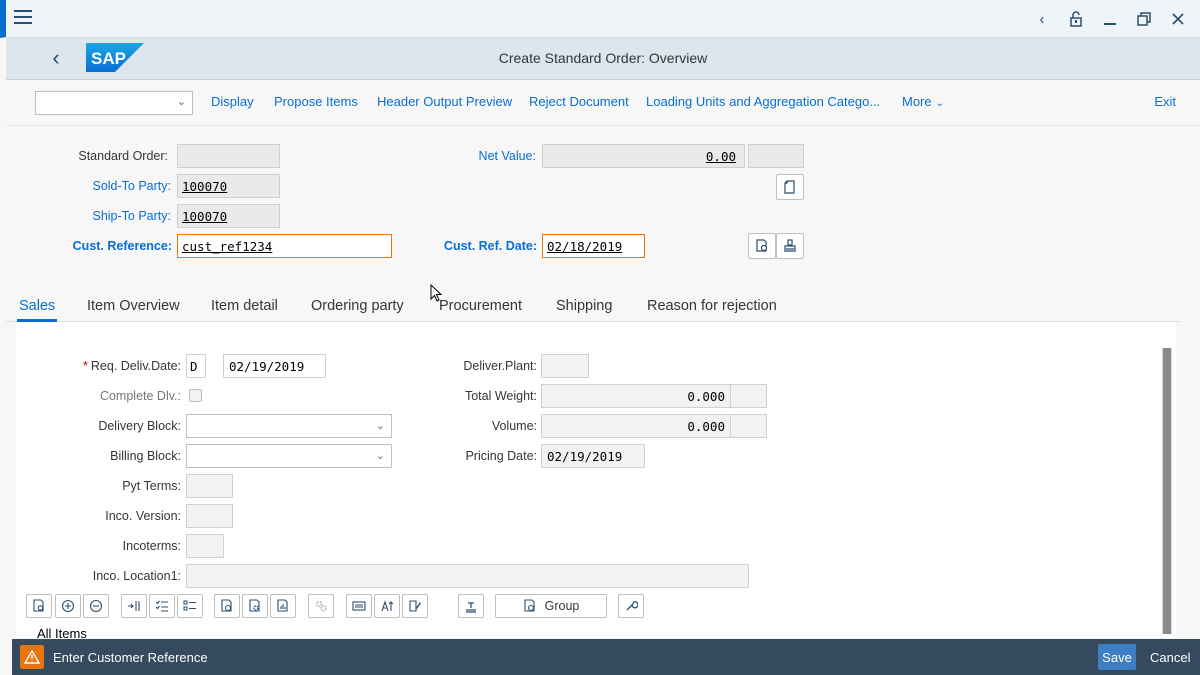 The height and width of the screenshot is (675, 1200). Describe the element at coordinates (284, 246) in the screenshot. I see `cust-reference-input: cust_ref1234` at that location.